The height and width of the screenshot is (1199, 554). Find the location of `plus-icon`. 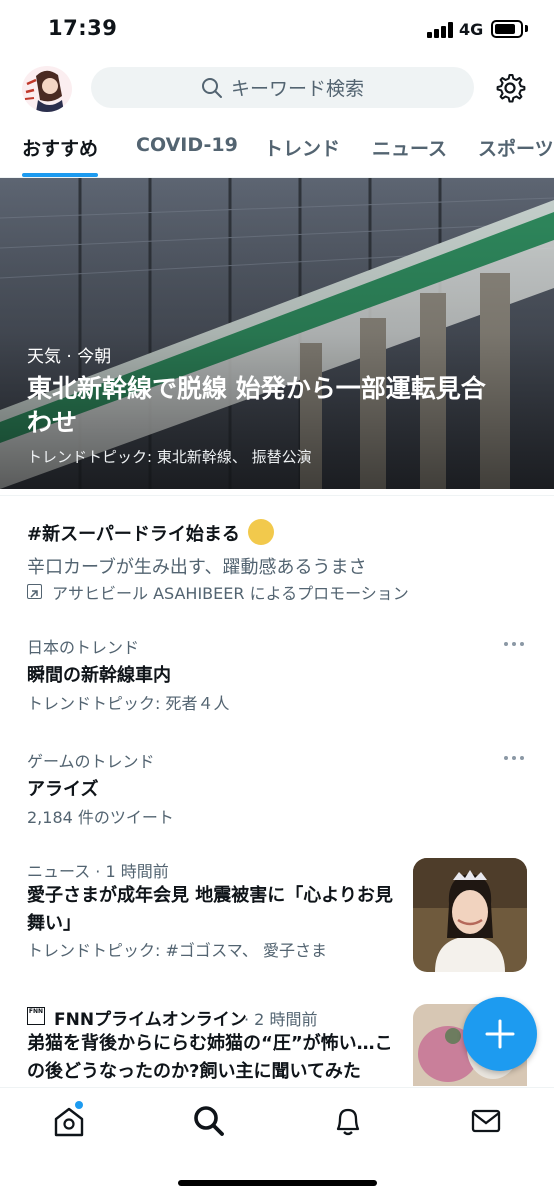

plus-icon is located at coordinates (500, 1034).